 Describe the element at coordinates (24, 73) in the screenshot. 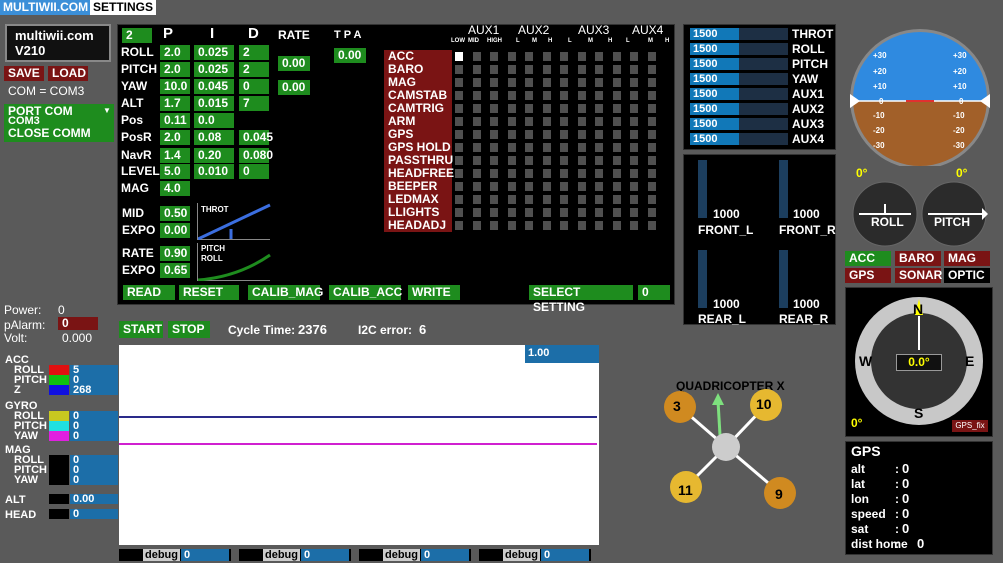

I see `save-button: SAVE` at that location.